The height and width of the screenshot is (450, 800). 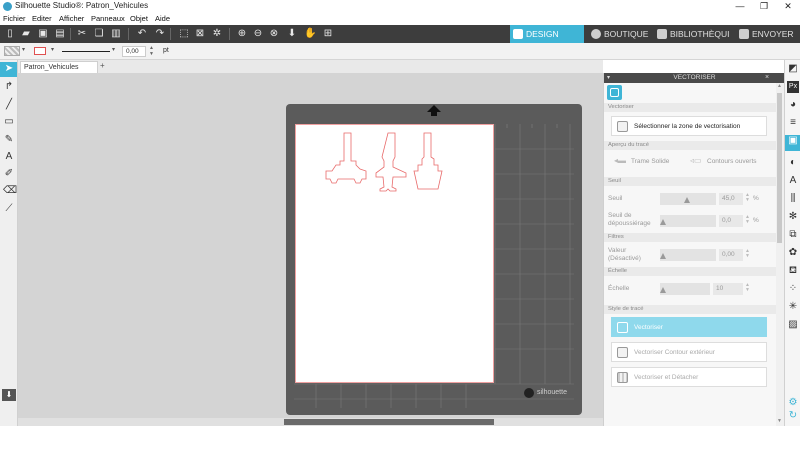 What do you see at coordinates (71, 18) in the screenshot?
I see `menu-view: Afficher` at bounding box center [71, 18].